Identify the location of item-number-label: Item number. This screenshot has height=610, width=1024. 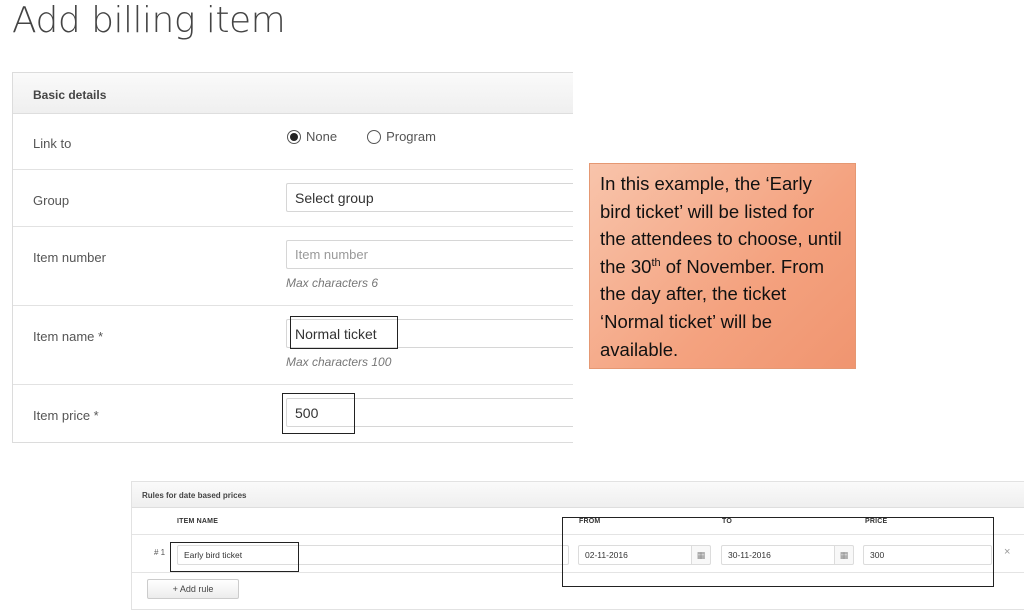
(69, 257).